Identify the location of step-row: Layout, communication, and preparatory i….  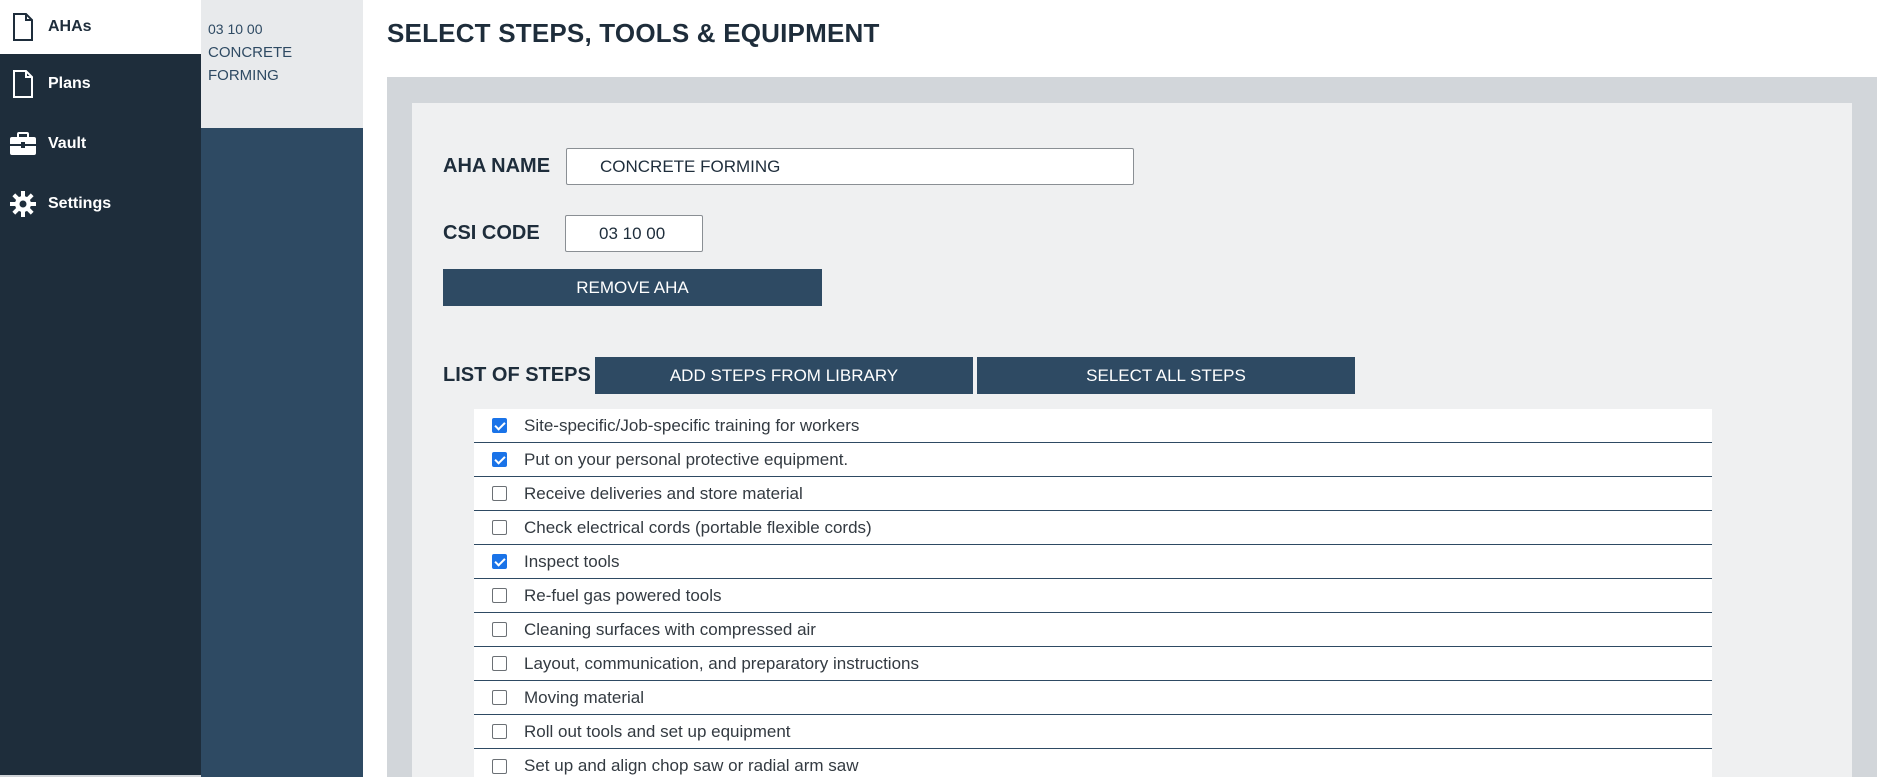
(1093, 664).